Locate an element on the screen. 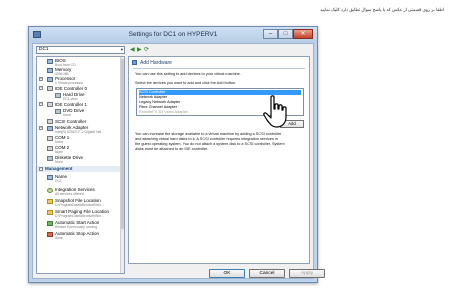 This screenshot has height=303, width=450. start-action-icon is located at coordinates (50, 223).